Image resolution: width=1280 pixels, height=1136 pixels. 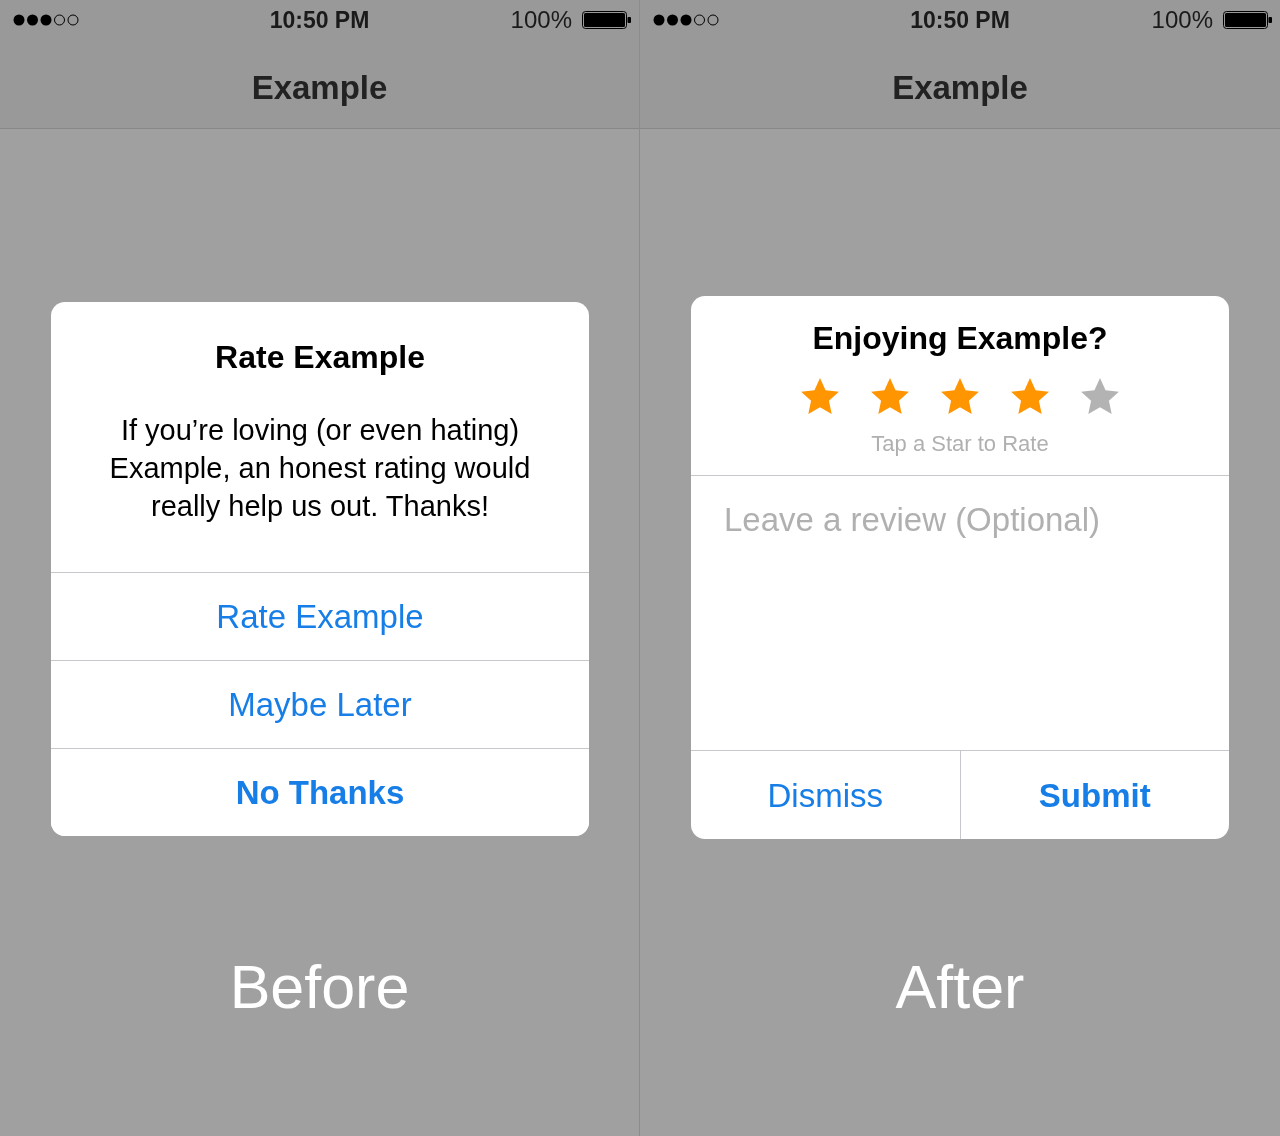 What do you see at coordinates (1094, 795) in the screenshot?
I see `dialog-button: Submit` at bounding box center [1094, 795].